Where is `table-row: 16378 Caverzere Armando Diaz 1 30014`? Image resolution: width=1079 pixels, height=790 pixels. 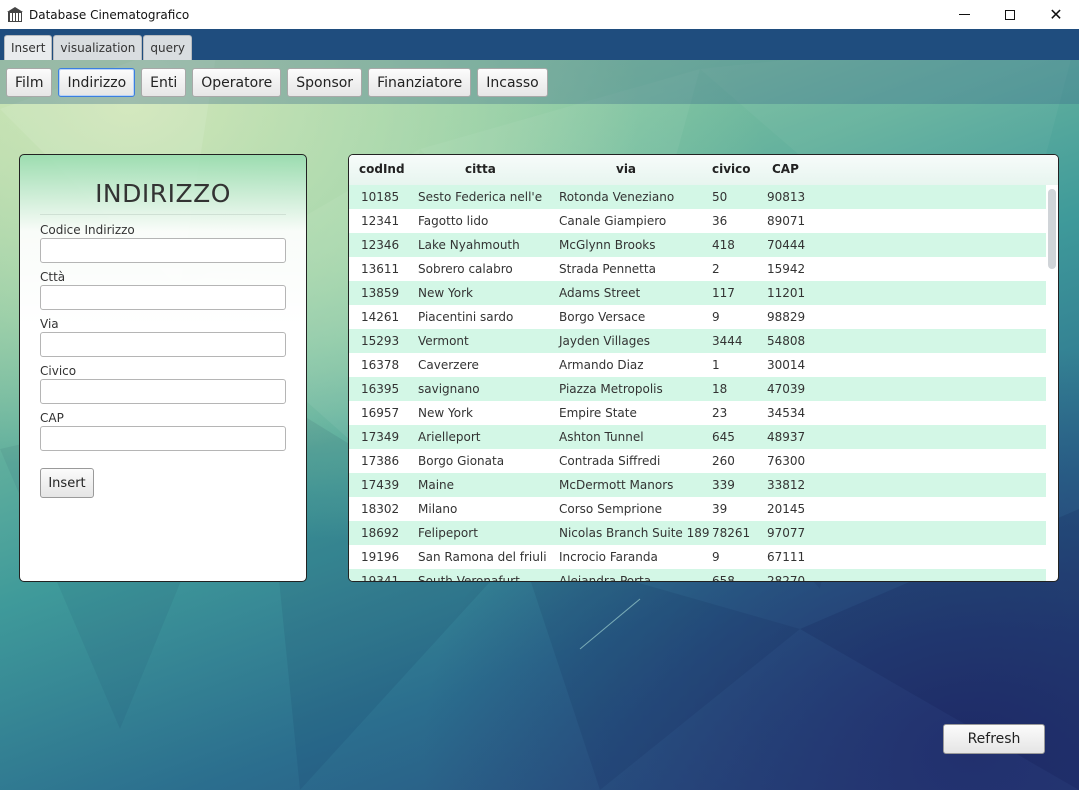 table-row: 16378 Caverzere Armando Diaz 1 30014 is located at coordinates (697, 365).